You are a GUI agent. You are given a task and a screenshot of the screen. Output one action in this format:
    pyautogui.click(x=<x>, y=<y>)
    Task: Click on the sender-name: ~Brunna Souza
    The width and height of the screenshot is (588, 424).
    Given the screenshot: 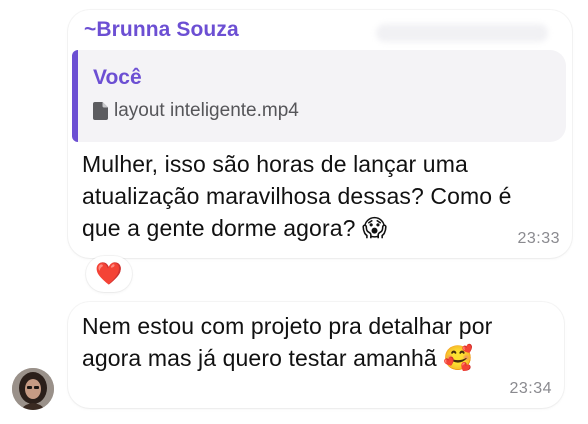 What is the action you would take?
    pyautogui.click(x=161, y=30)
    